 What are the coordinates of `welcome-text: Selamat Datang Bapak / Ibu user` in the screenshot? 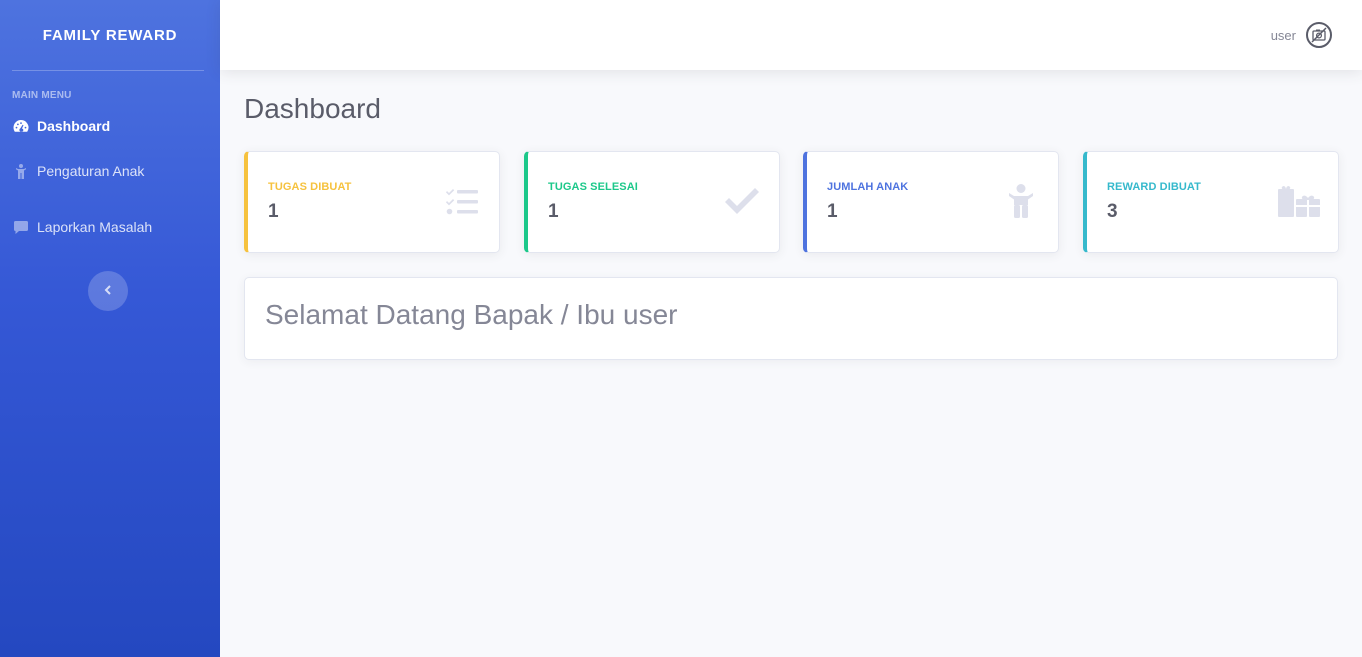 It's located at (471, 314).